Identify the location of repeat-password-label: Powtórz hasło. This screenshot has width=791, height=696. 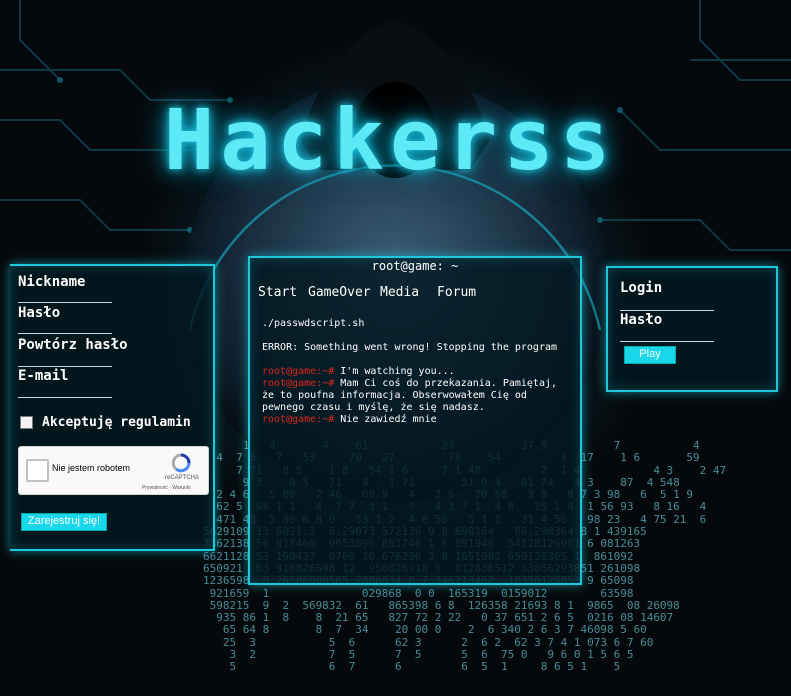
(73, 345).